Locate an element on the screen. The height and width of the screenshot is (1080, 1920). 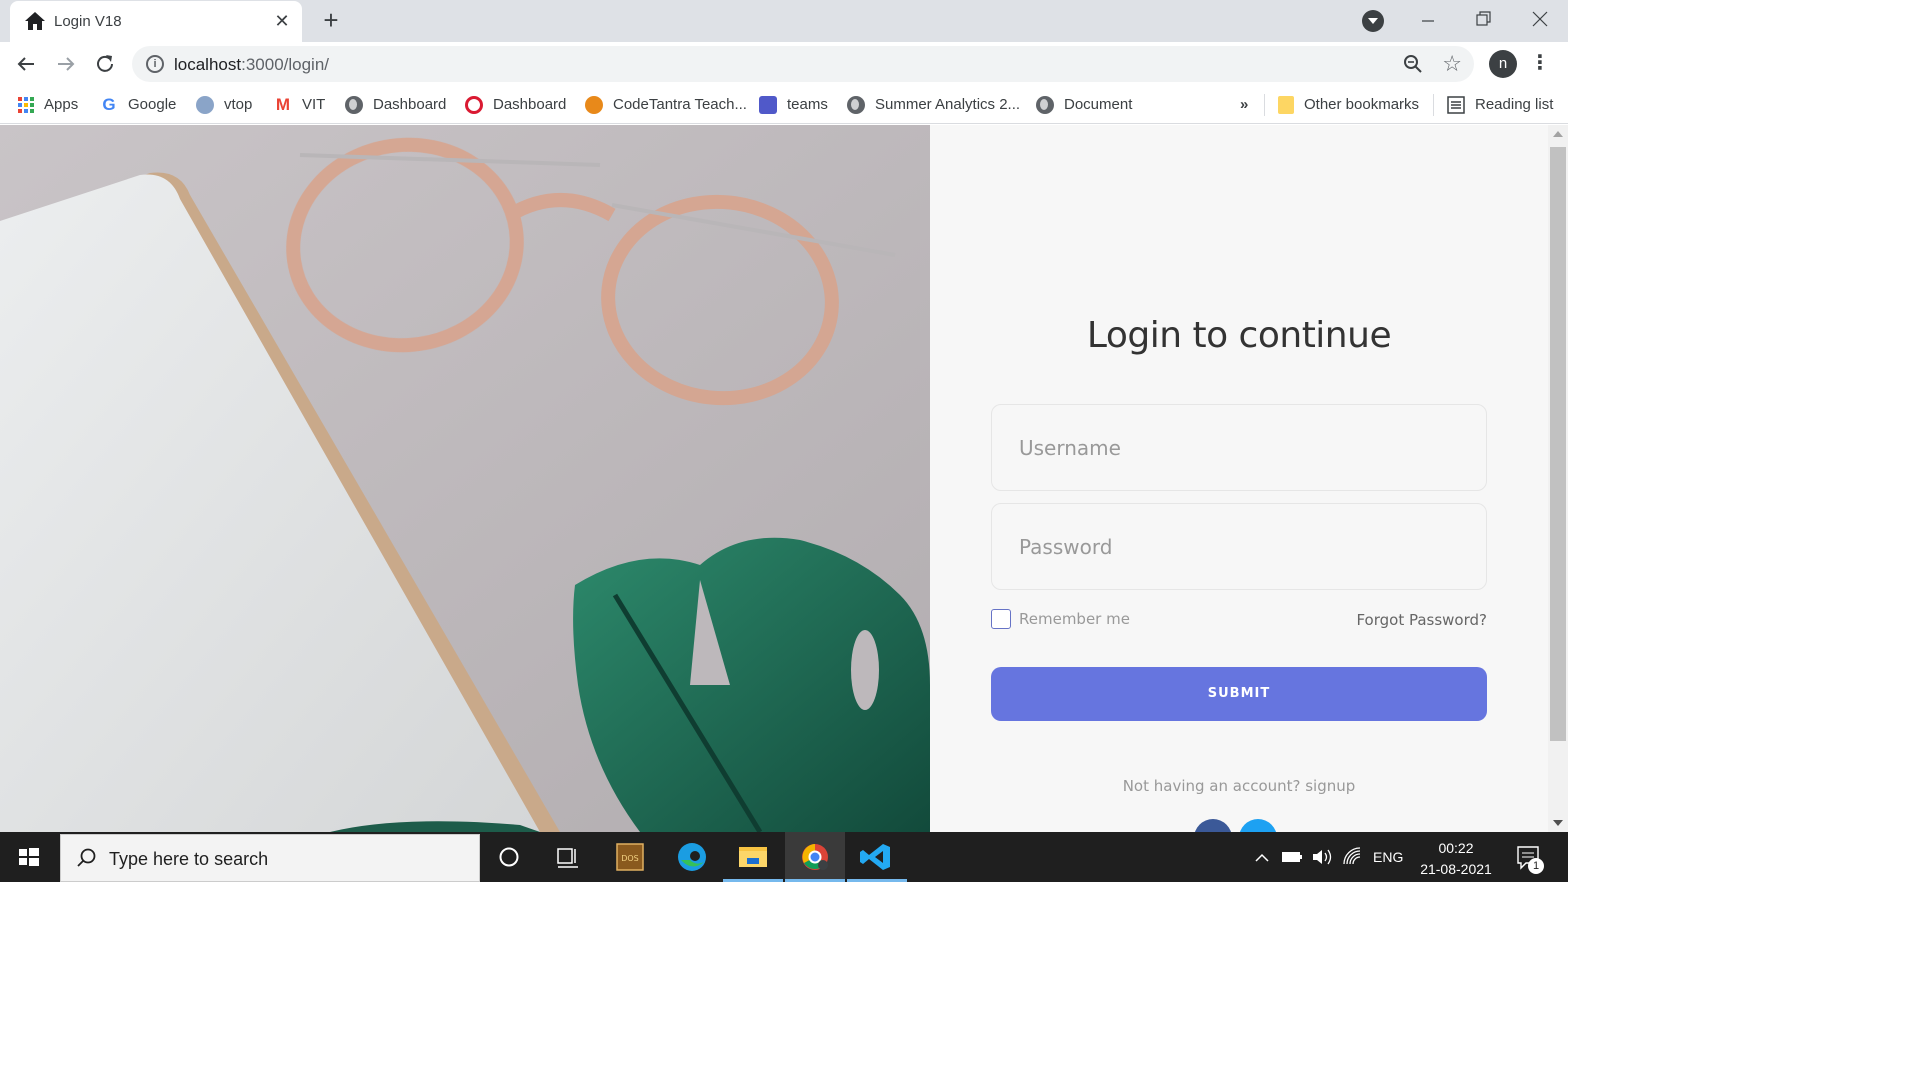
zoom-icon is located at coordinates (1413, 64).